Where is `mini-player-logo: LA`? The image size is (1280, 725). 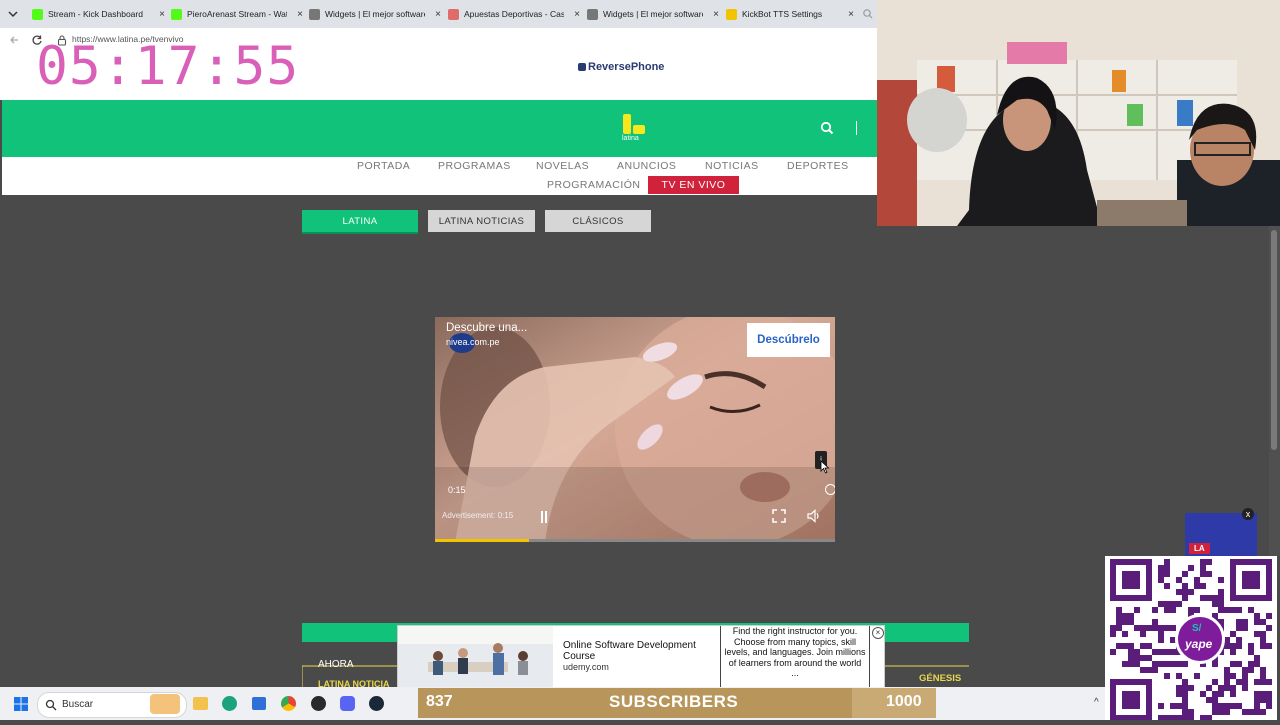
mini-player-logo: LA is located at coordinates (1199, 548).